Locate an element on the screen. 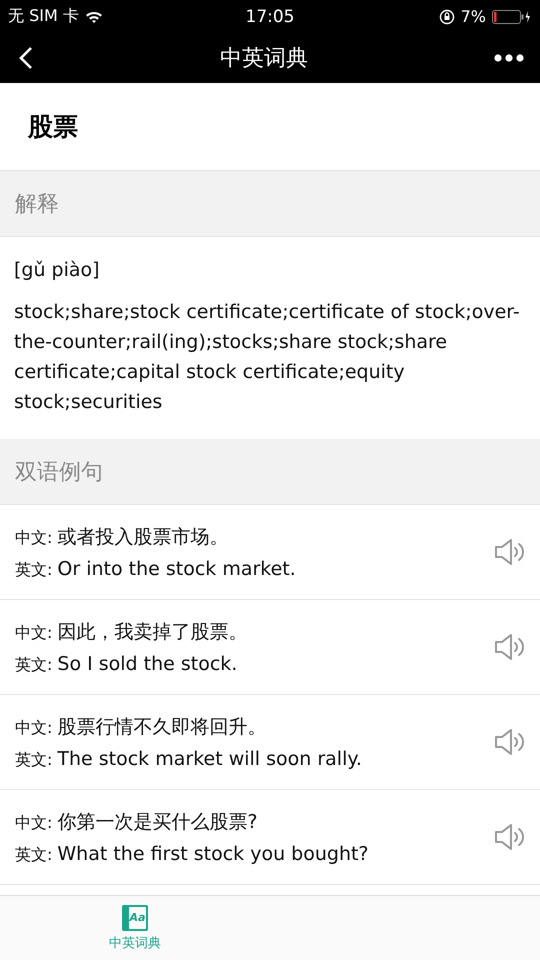 This screenshot has width=540, height=960. more-button is located at coordinates (509, 58).